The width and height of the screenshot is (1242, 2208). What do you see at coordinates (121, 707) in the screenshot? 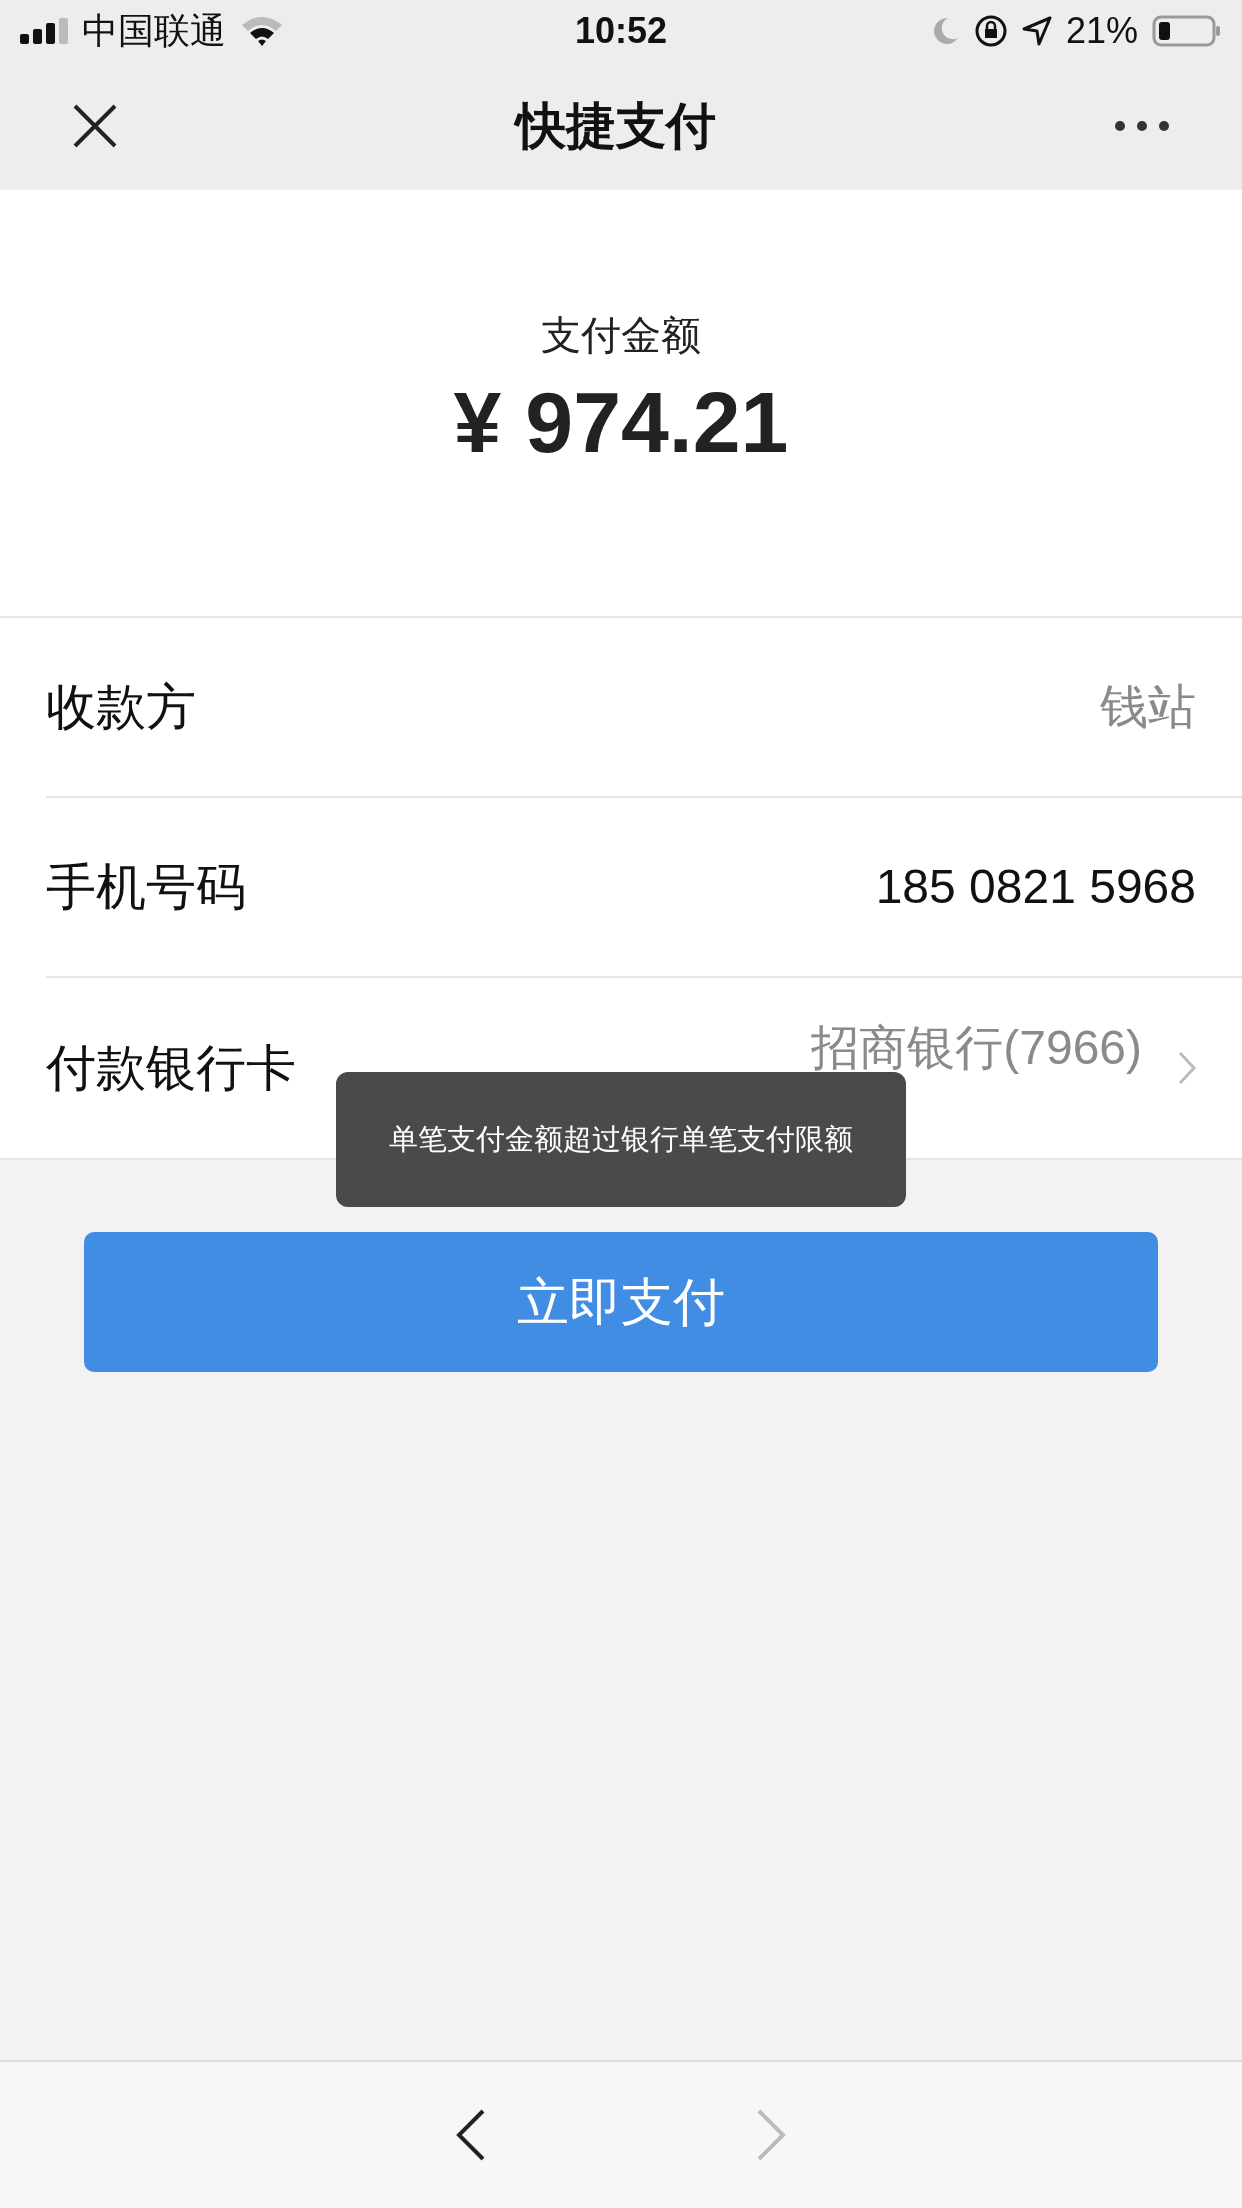
I see `row-label: 收款方` at bounding box center [121, 707].